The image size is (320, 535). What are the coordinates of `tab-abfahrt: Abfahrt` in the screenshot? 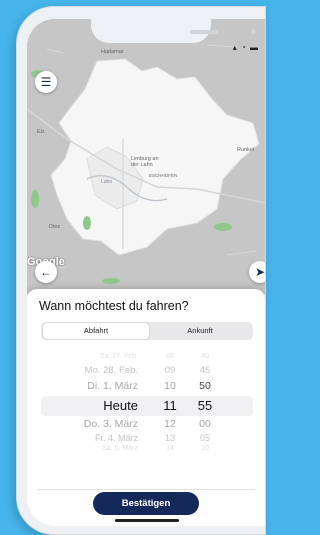 It's located at (96, 331).